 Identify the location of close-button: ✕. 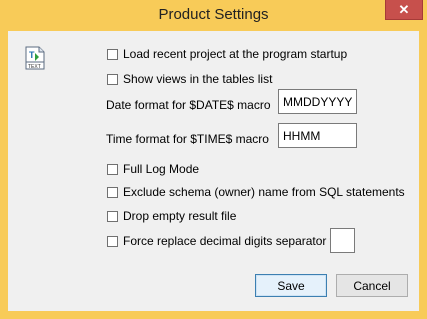
(404, 10).